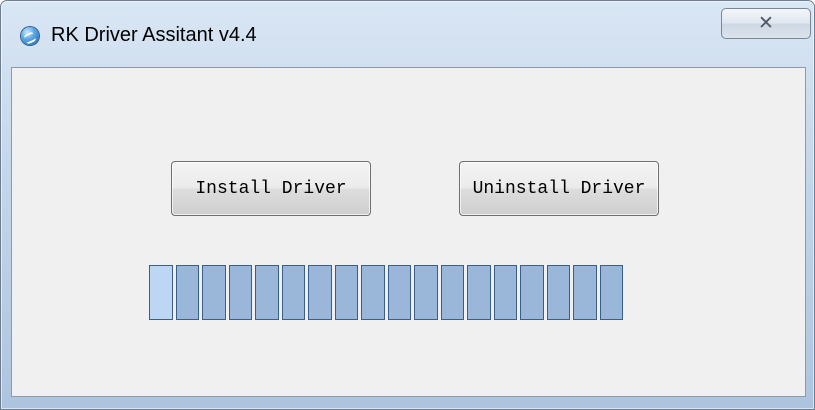 The height and width of the screenshot is (410, 815). Describe the element at coordinates (154, 35) in the screenshot. I see `window-title: RK Driver Assitant v4.4` at that location.